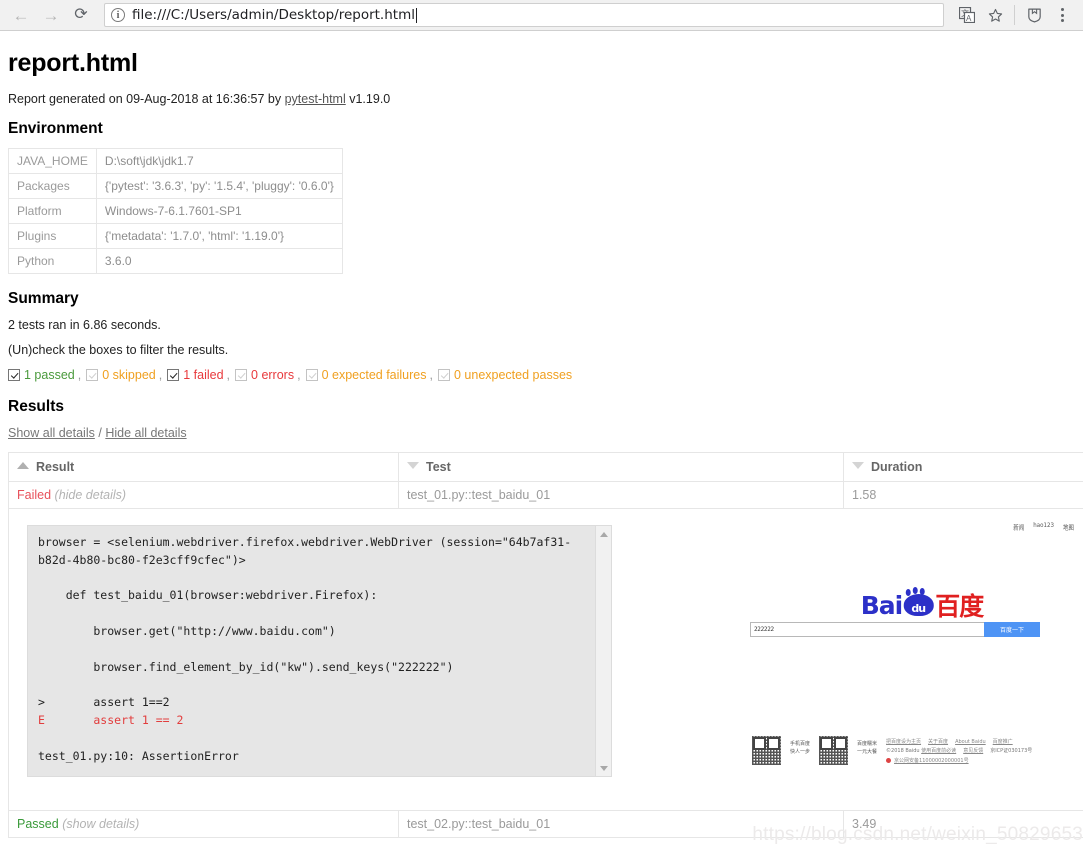  Describe the element at coordinates (903, 751) in the screenshot. I see `footer-copyright: ©2018 Baidu` at that location.